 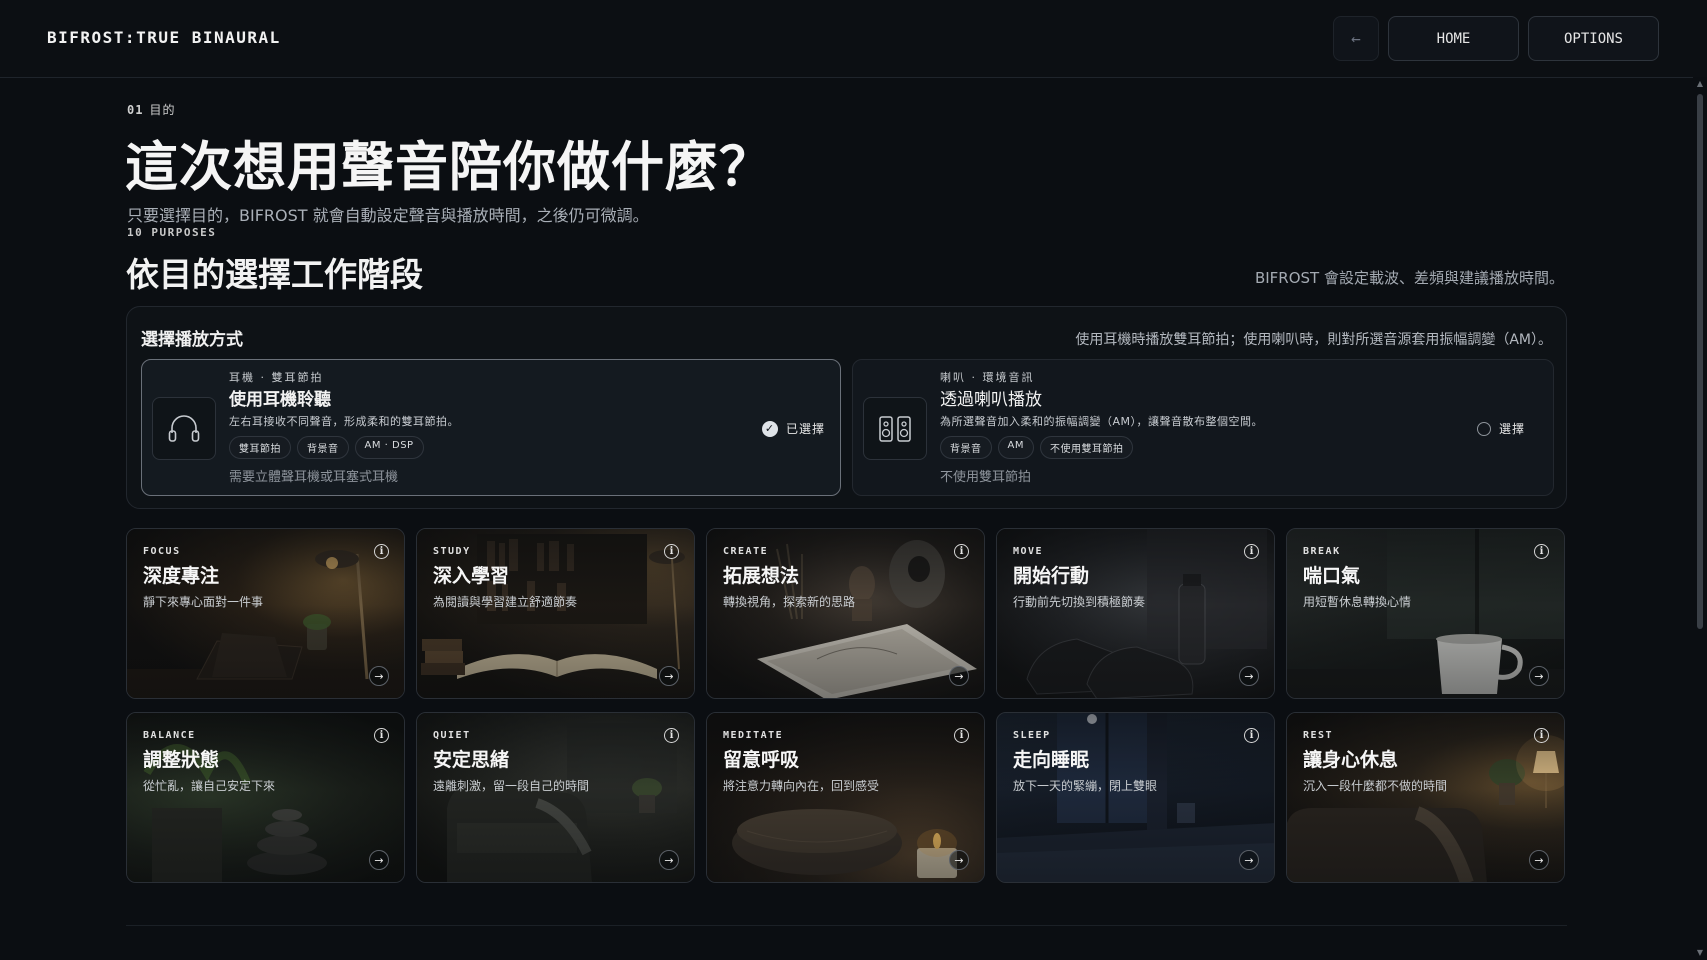 What do you see at coordinates (192, 340) in the screenshot?
I see `playback-title: 選擇播放方式` at bounding box center [192, 340].